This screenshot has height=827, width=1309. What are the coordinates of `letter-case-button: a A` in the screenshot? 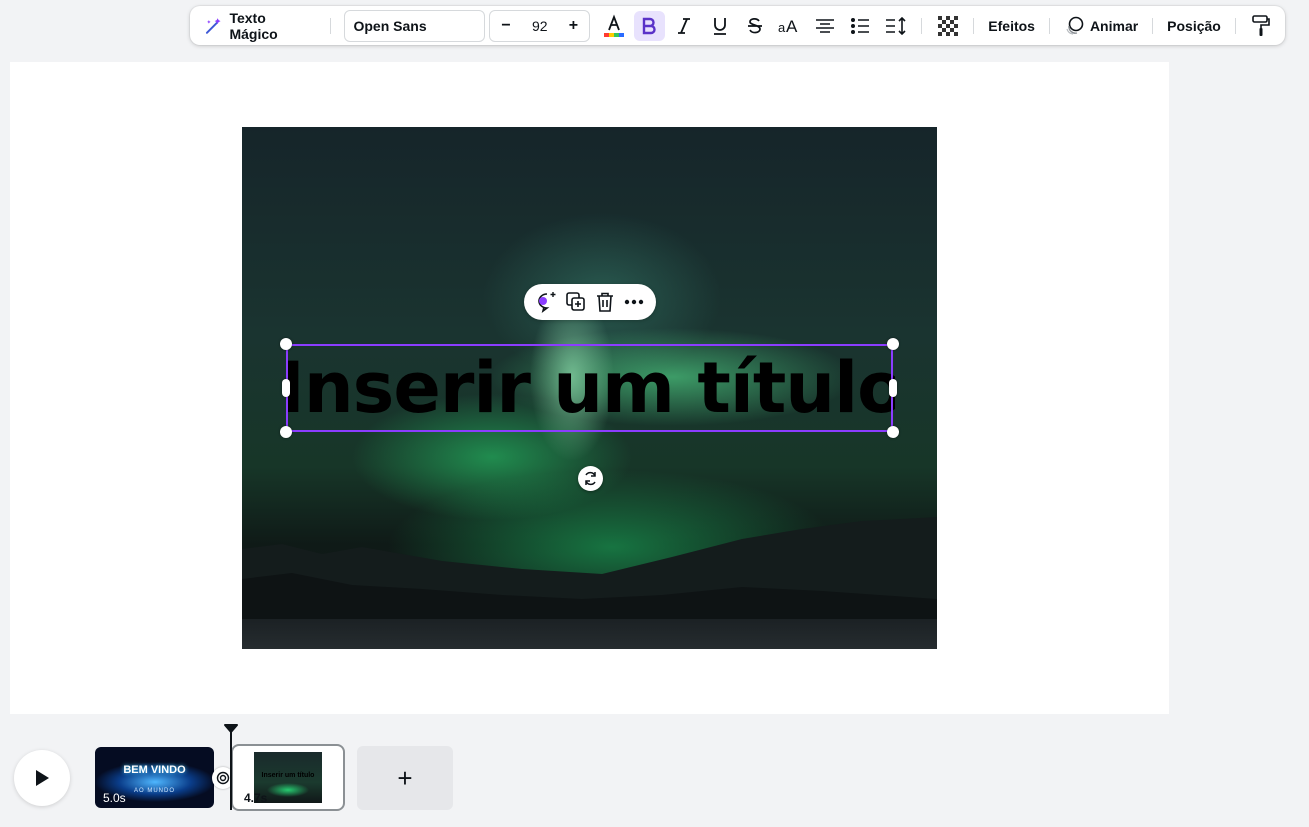 It's located at (789, 26).